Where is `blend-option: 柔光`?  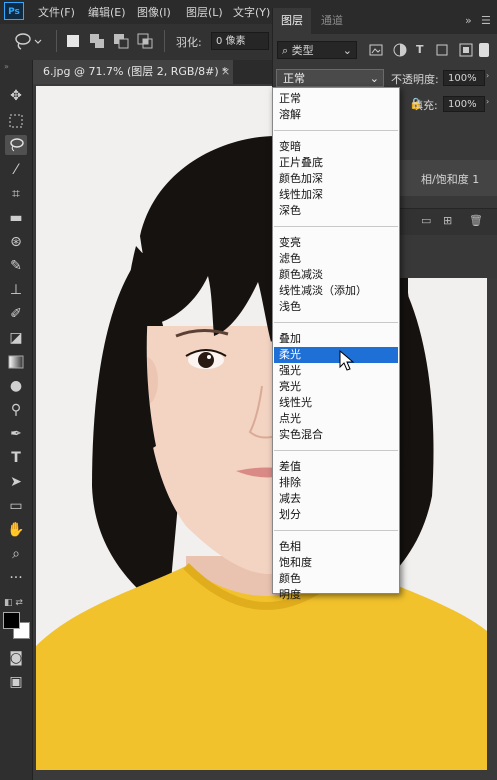
blend-option: 柔光 is located at coordinates (336, 355).